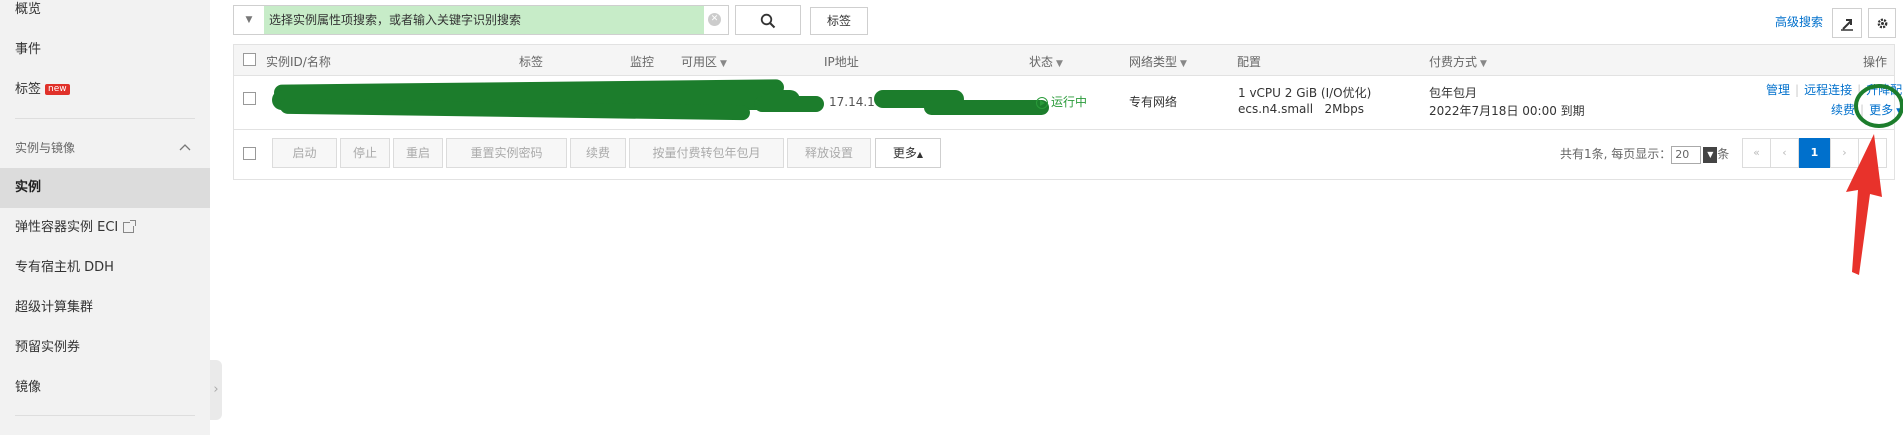 This screenshot has height=435, width=1903. Describe the element at coordinates (1867, 109) in the screenshot. I see `row-actions-line2: 续费 | 更多 ▼` at that location.